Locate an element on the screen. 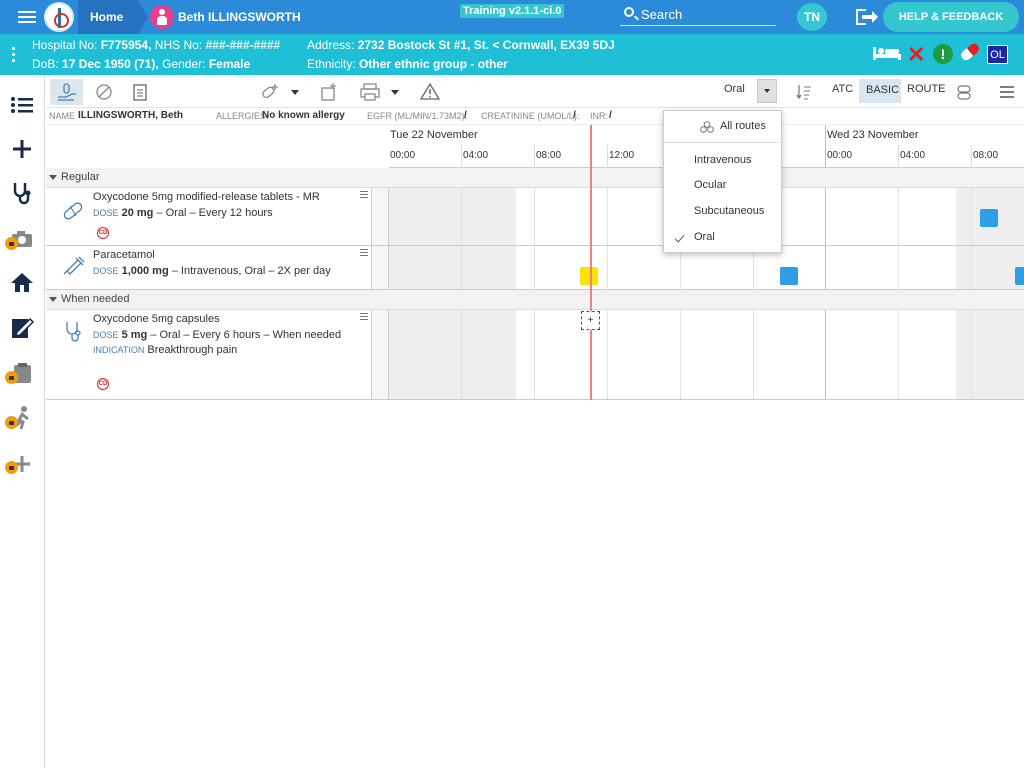 The height and width of the screenshot is (768, 1024). hospital-no-label: Hospital No: is located at coordinates (65, 45).